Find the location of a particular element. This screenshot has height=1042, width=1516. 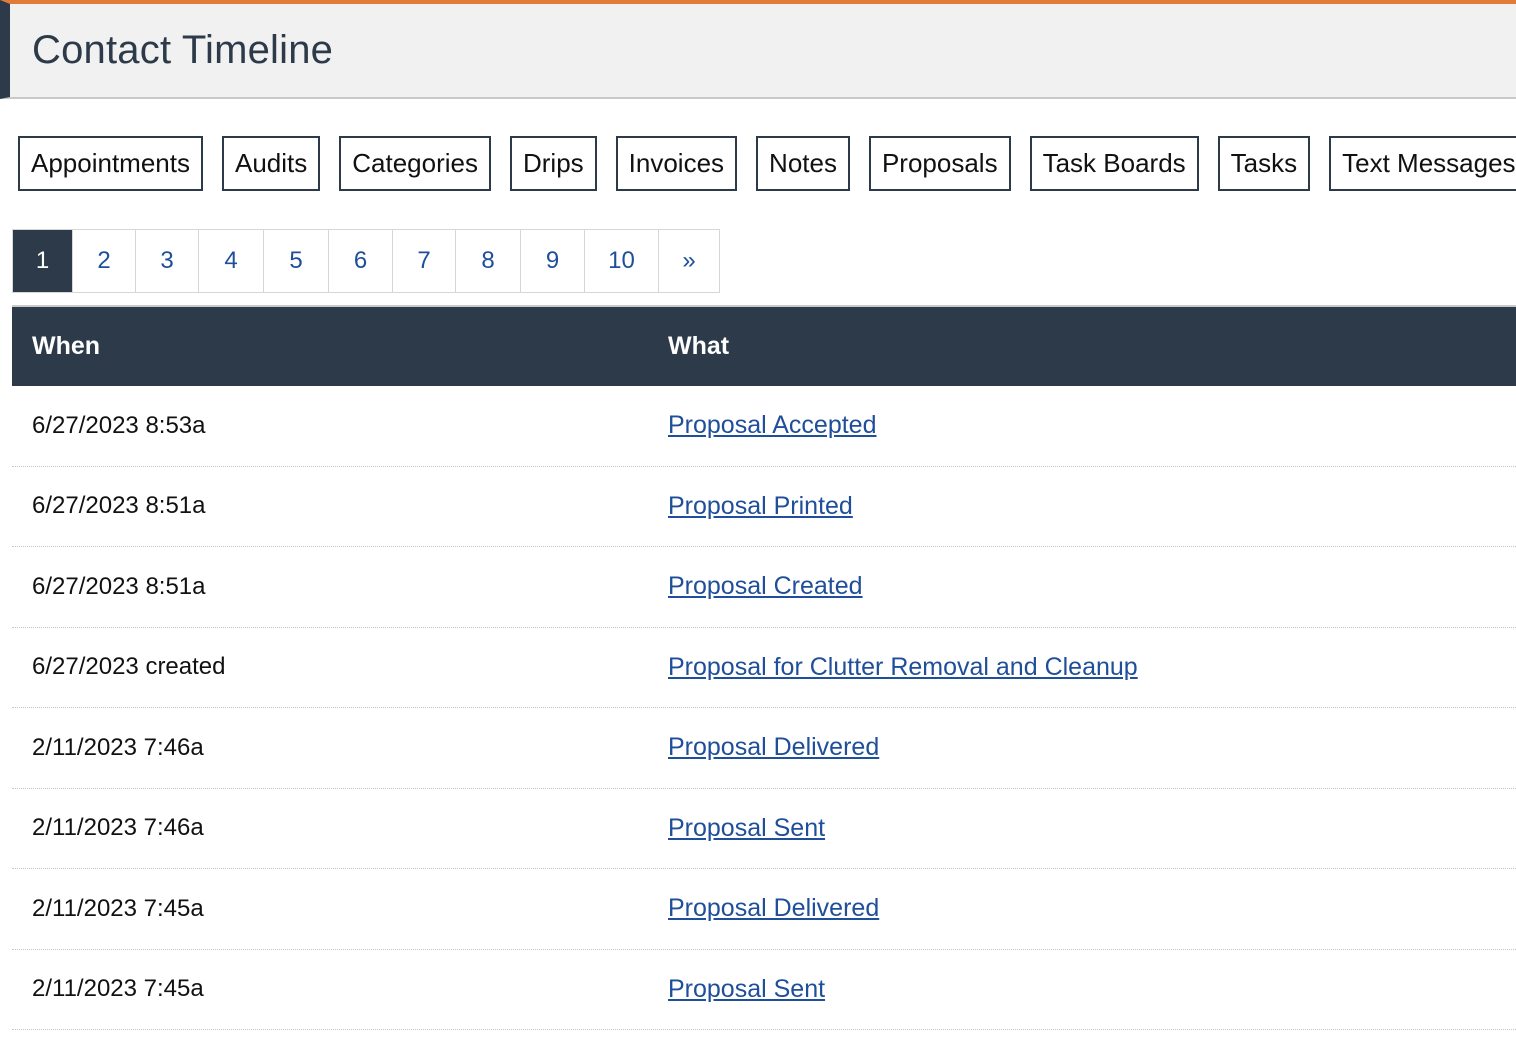

row-what-link: Proposal for Clutter Removal and Cleanup is located at coordinates (903, 667).